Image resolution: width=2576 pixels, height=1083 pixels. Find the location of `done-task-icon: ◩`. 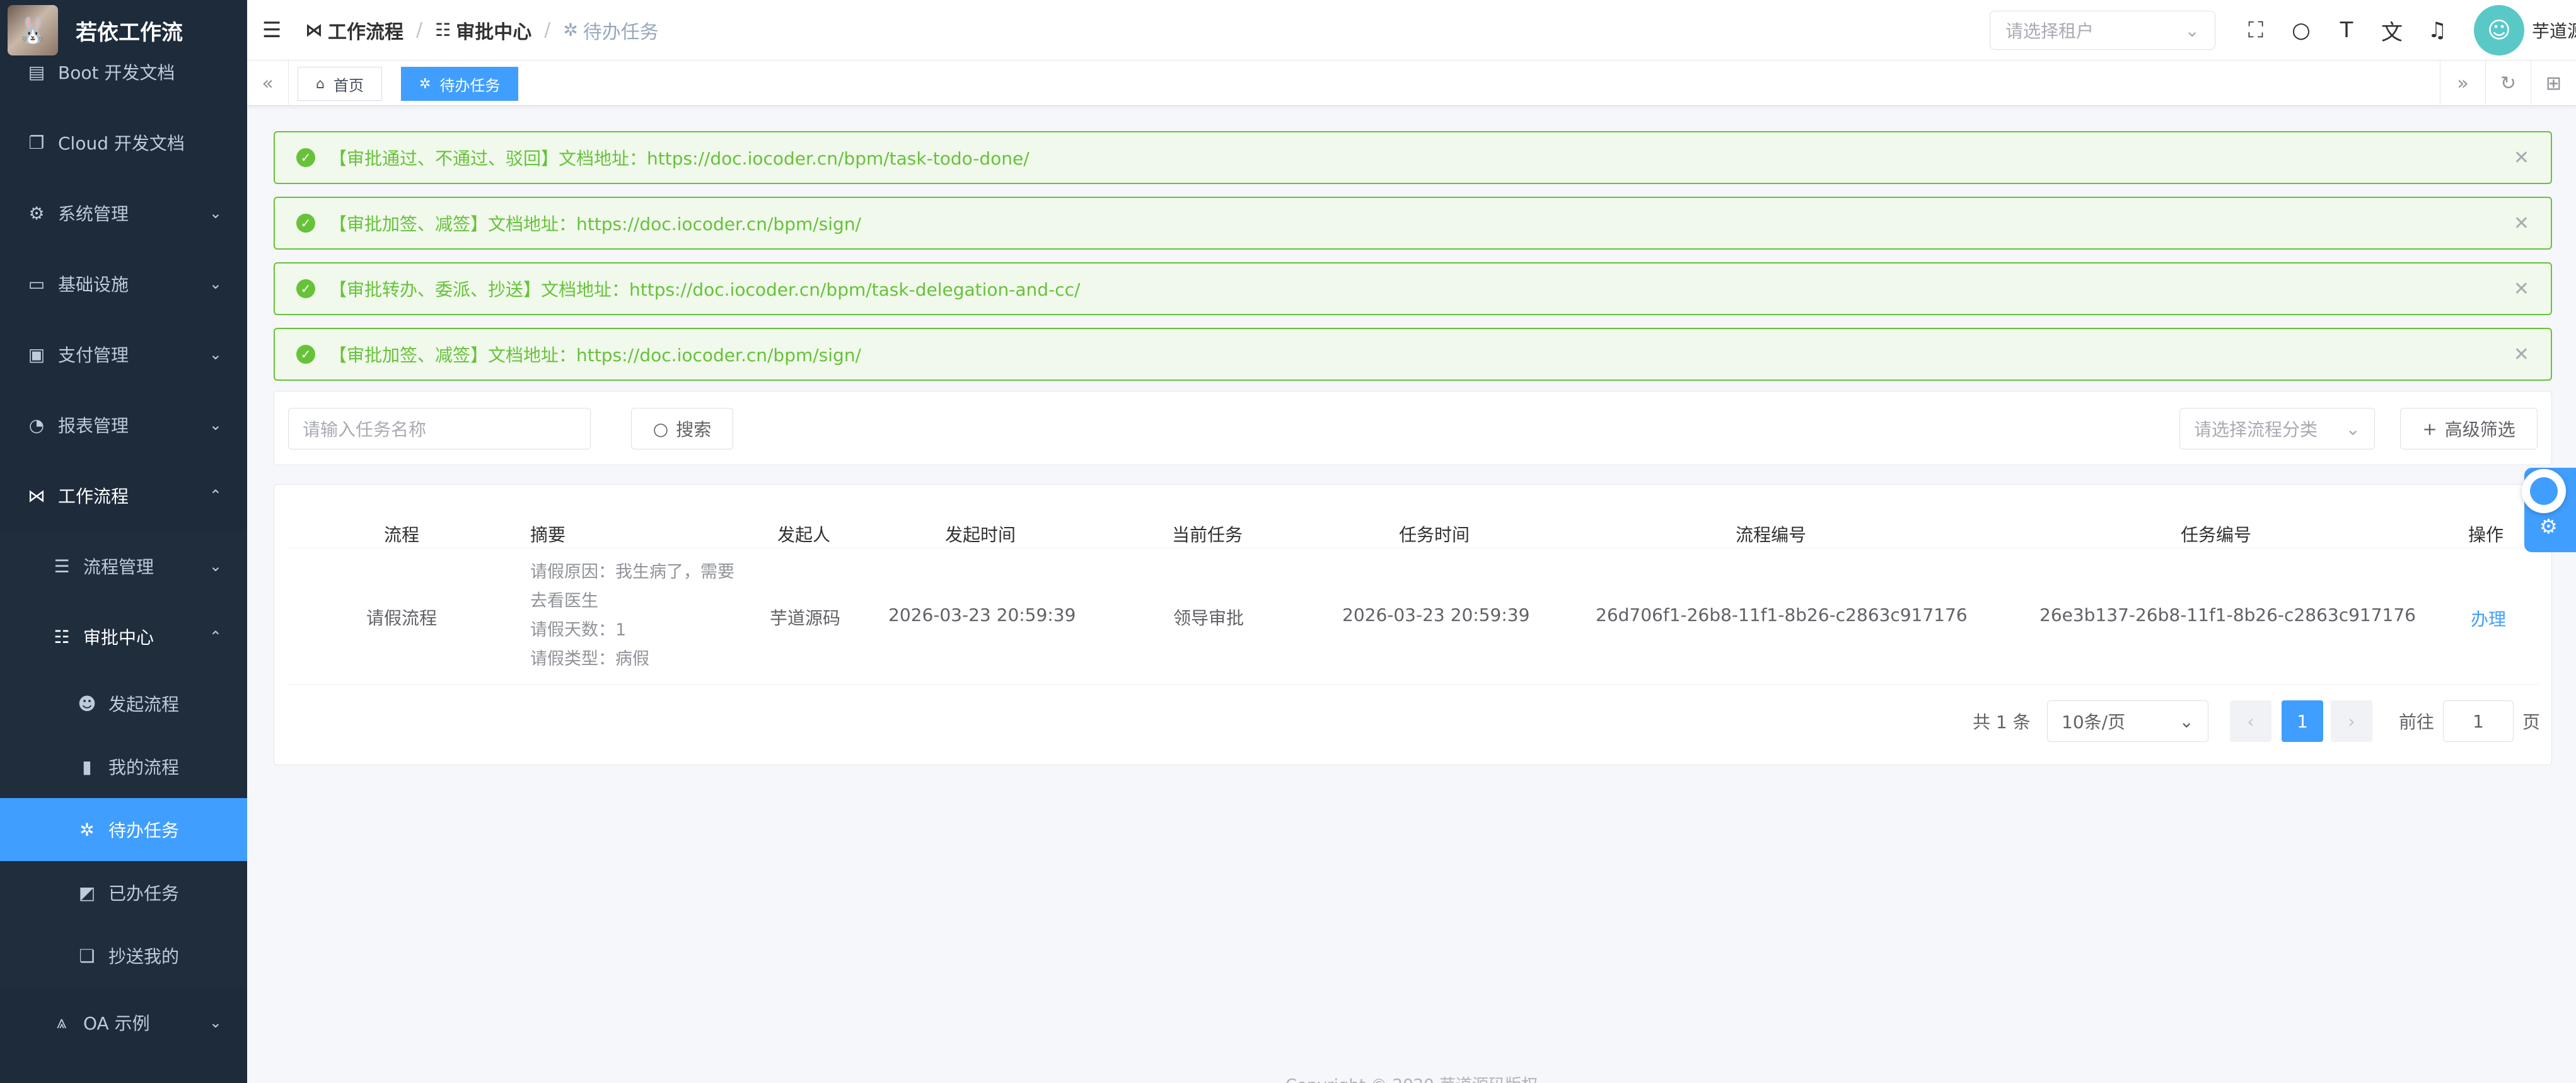

done-task-icon: ◩ is located at coordinates (87, 892).